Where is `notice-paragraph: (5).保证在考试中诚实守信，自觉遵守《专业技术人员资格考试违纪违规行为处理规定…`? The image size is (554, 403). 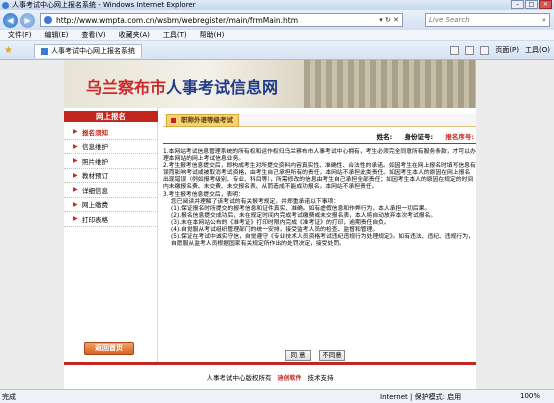
notice-paragraph: (5).保证在考试中诚实守信，自觉遵守《专业技术人员资格考试违纪违规行为处理规定… is located at coordinates (322, 241).